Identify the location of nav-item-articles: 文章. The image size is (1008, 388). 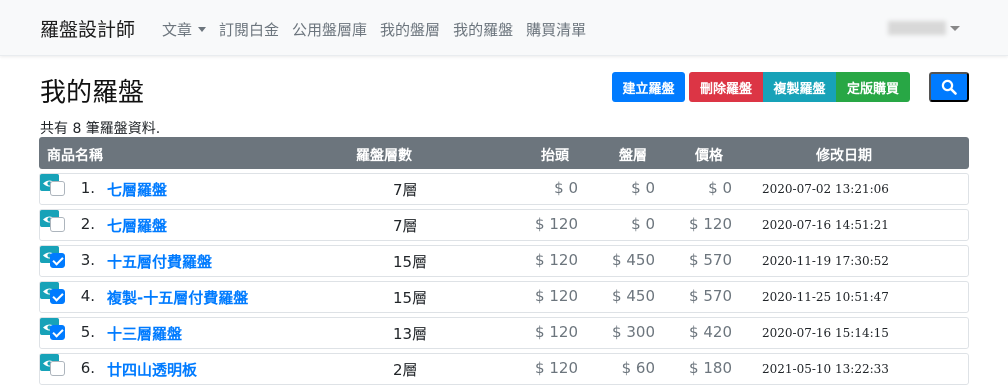
(184, 29).